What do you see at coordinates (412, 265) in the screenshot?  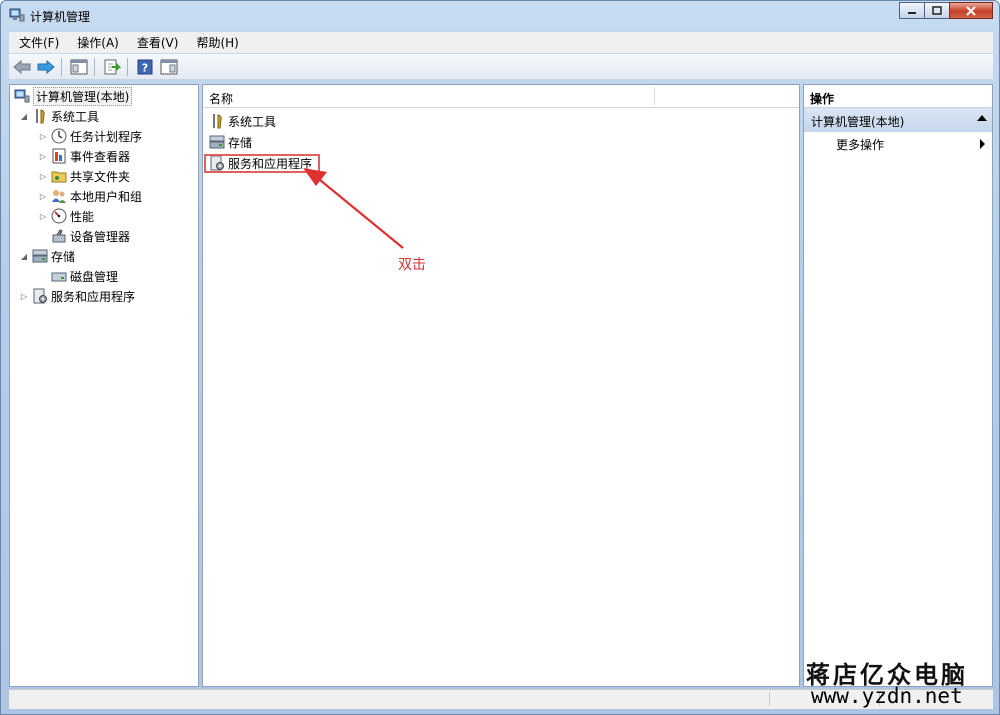 I see `annotation-label: 双击` at bounding box center [412, 265].